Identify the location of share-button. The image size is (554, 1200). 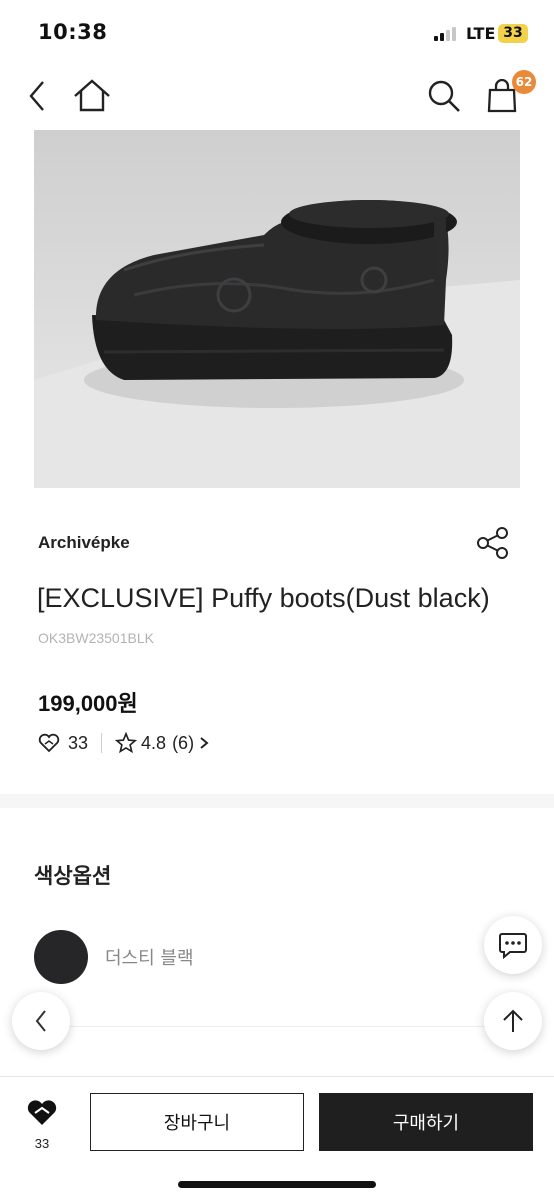
(493, 543).